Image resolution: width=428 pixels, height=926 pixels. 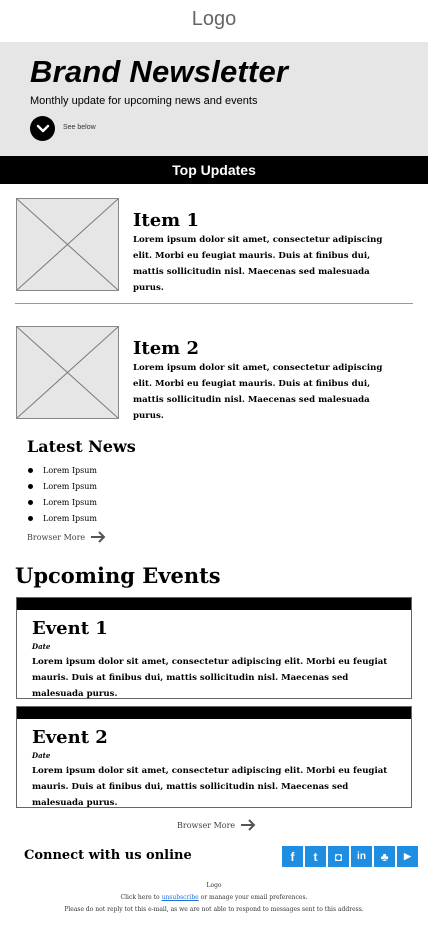 What do you see at coordinates (350, 856) in the screenshot?
I see `social-links: f t ◘ in ♣ ▶` at bounding box center [350, 856].